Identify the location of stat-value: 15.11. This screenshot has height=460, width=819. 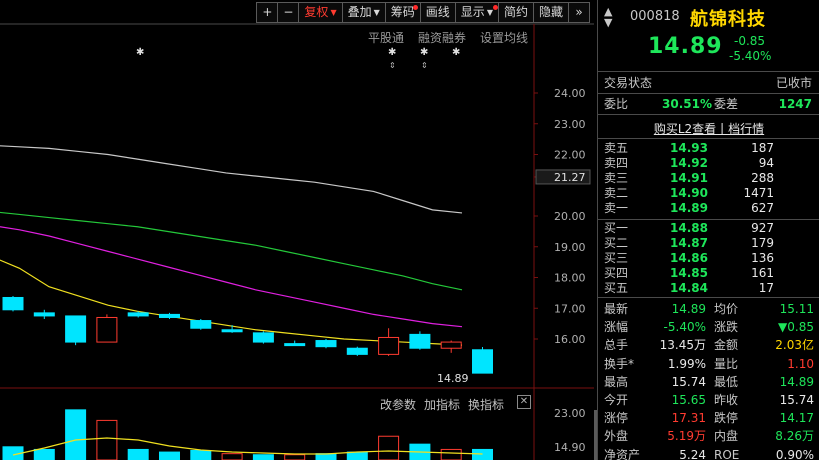
(796, 309).